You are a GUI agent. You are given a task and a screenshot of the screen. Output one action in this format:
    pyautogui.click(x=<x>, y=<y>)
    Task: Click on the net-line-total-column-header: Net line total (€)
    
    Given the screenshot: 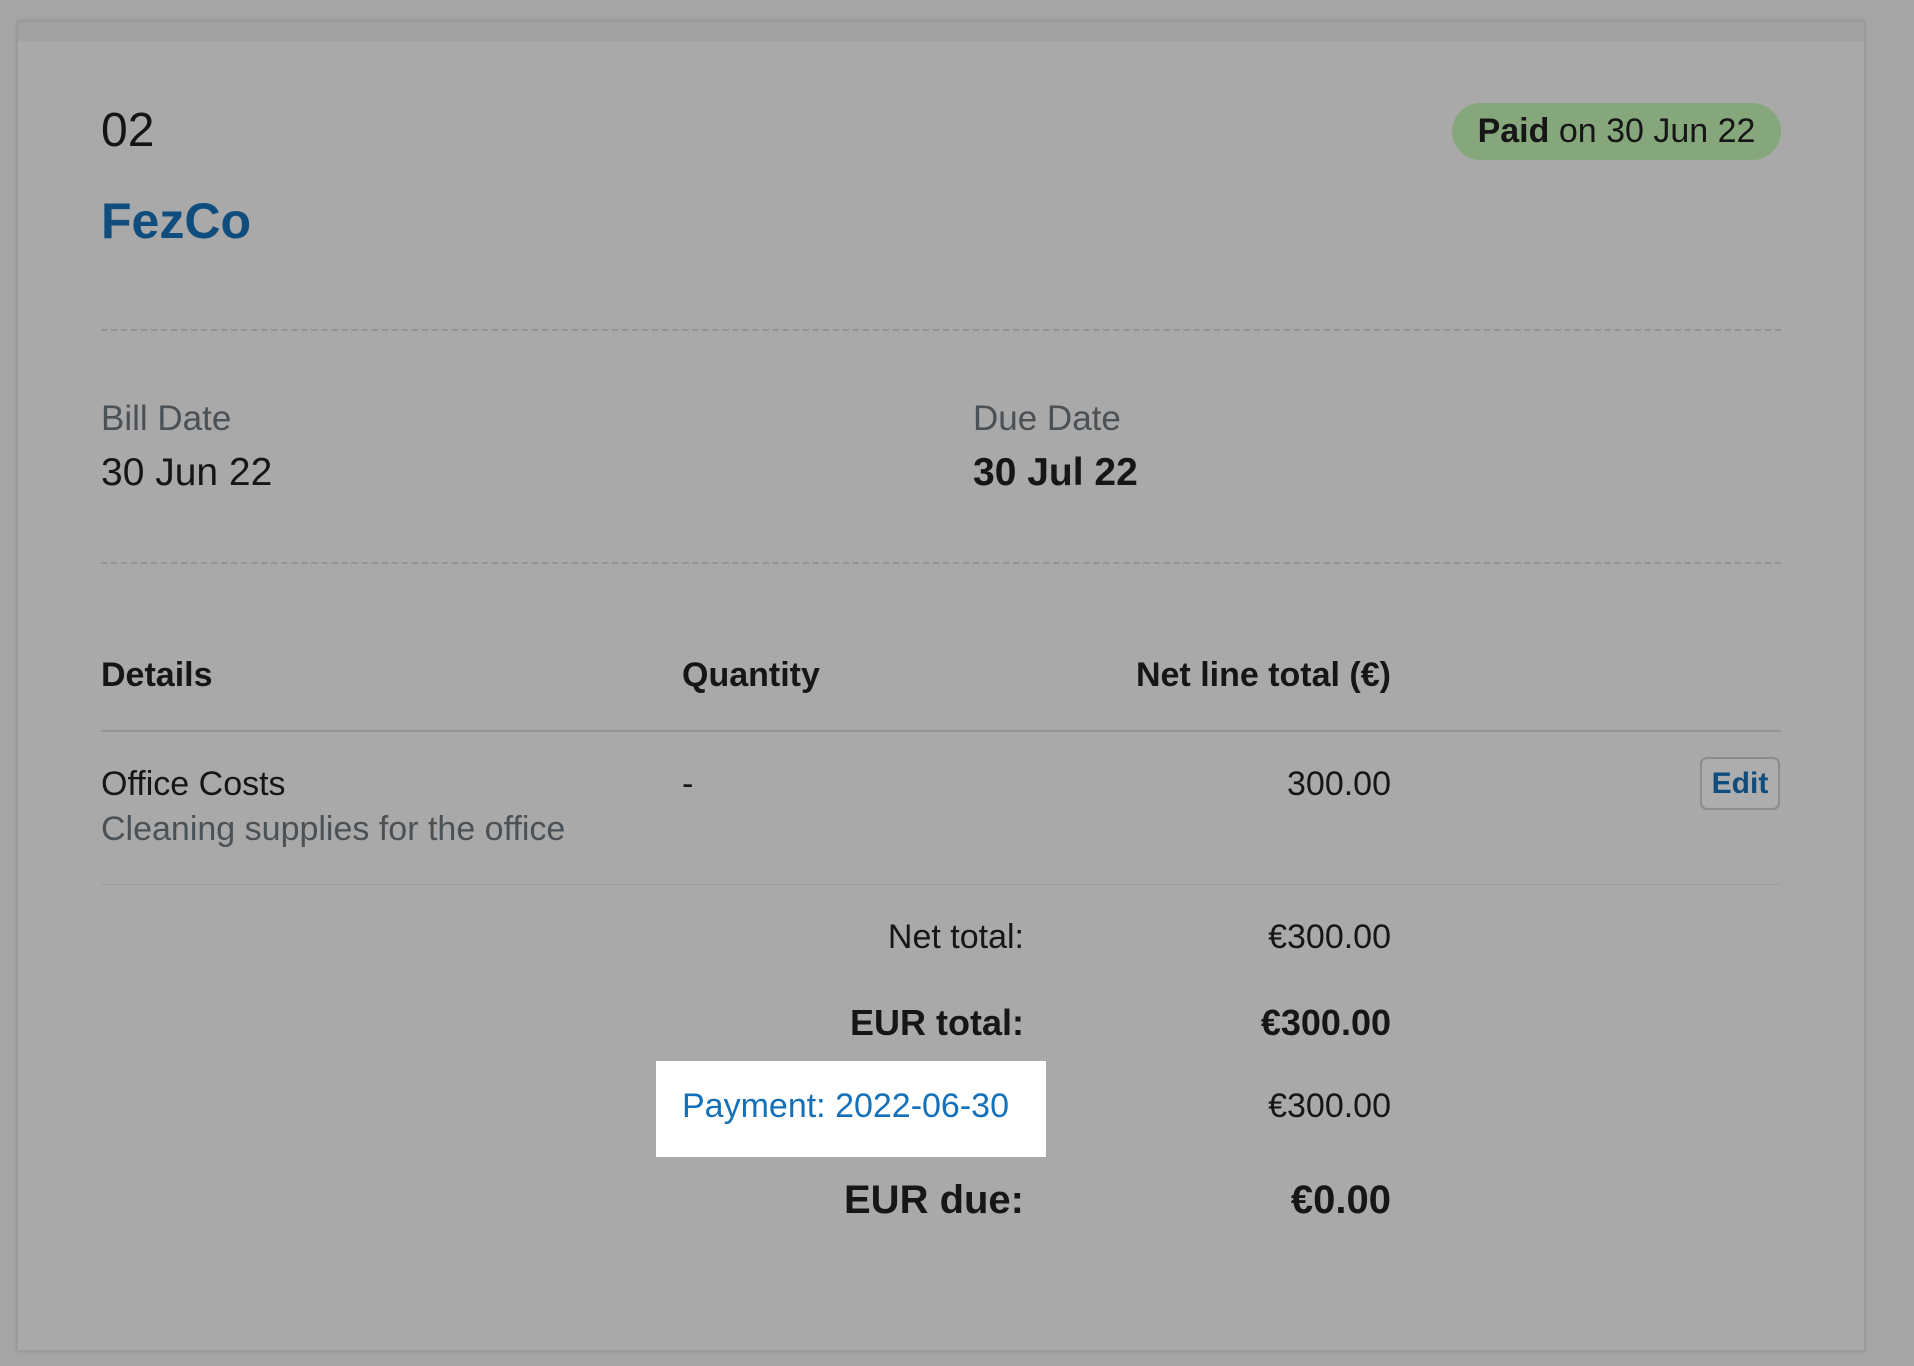 What is the action you would take?
    pyautogui.click(x=1263, y=675)
    